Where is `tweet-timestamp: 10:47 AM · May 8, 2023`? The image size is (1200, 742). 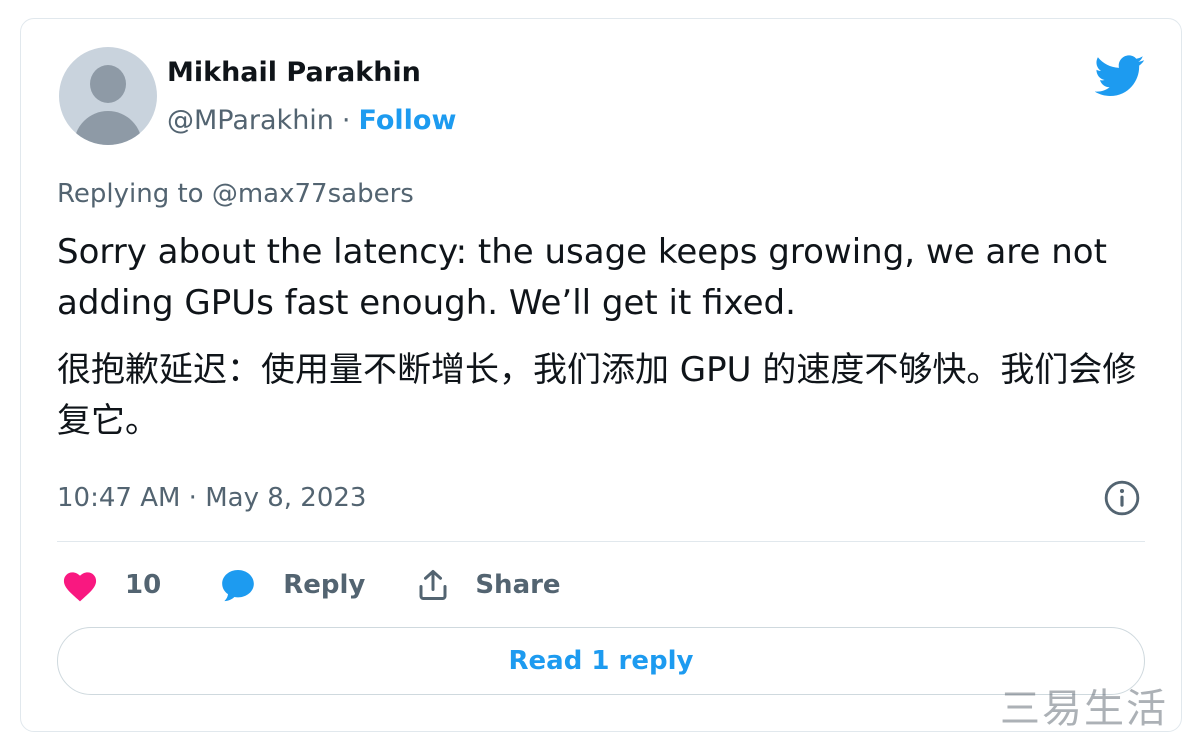 tweet-timestamp: 10:47 AM · May 8, 2023 is located at coordinates (211, 498).